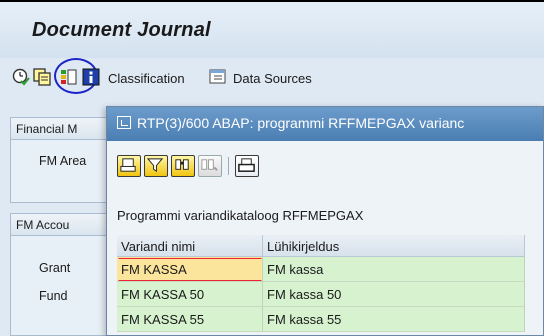 The image size is (544, 336). Describe the element at coordinates (21, 77) in the screenshot. I see `execute-icon` at that location.